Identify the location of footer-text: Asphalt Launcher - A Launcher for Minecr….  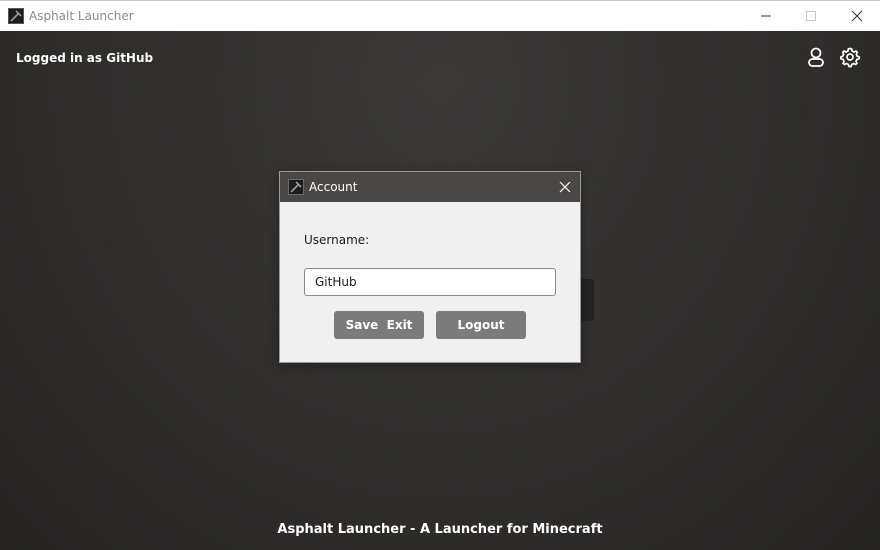
(440, 529).